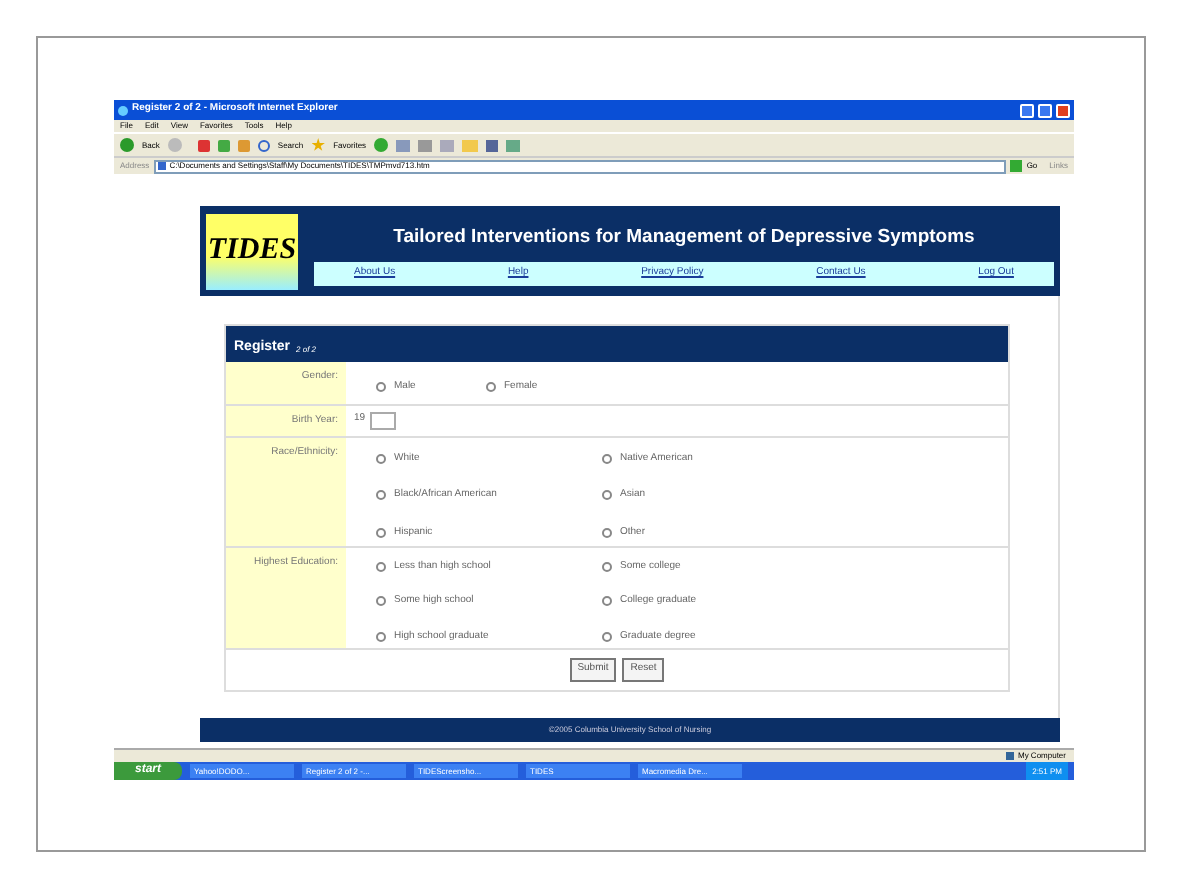 This screenshot has height=888, width=1182. What do you see at coordinates (1063, 110) in the screenshot?
I see `close-button` at bounding box center [1063, 110].